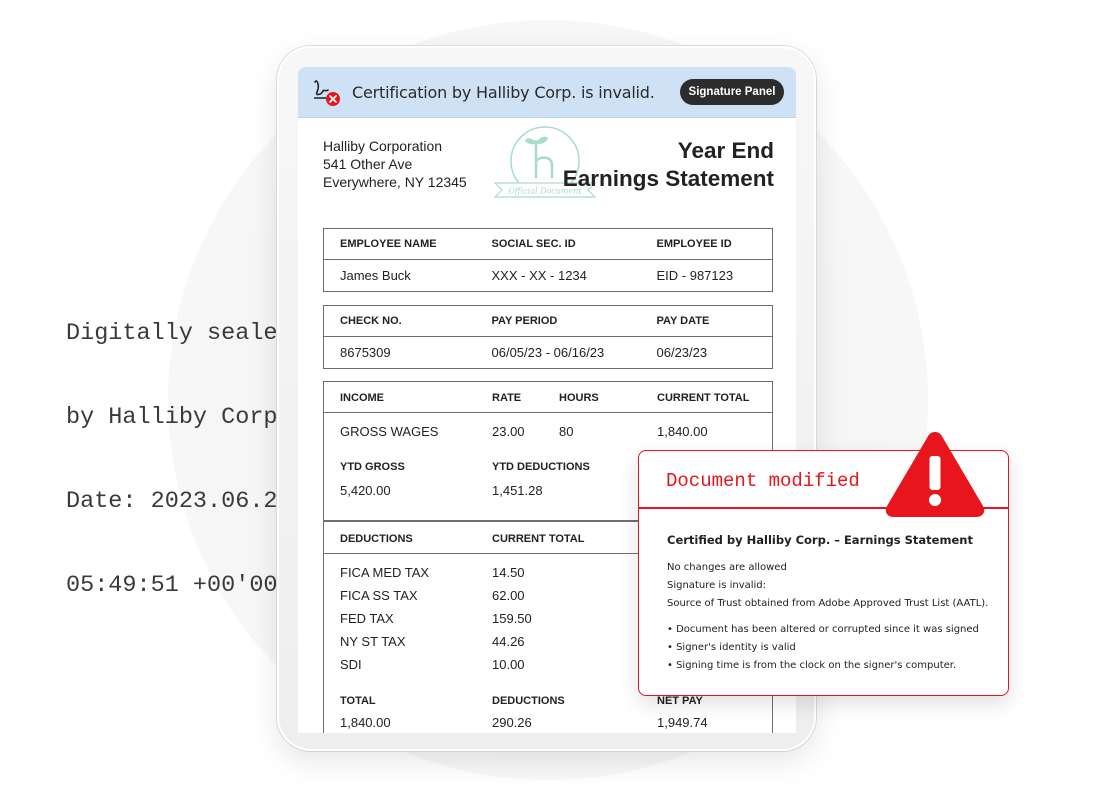 Image resolution: width=1093 pixels, height=796 pixels. Describe the element at coordinates (706, 275) in the screenshot. I see `employee-id: EID - 987123` at that location.